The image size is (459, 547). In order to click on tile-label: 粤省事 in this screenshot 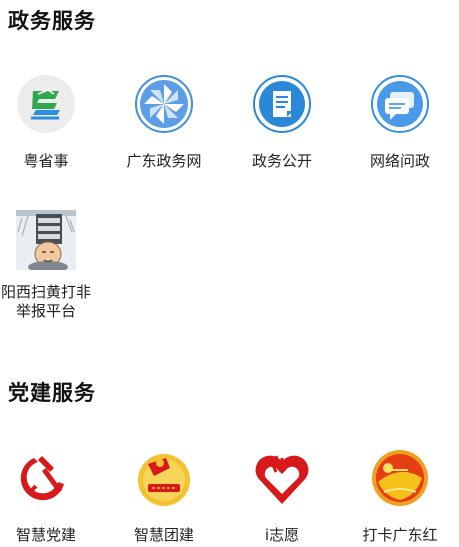, I will do `click(46, 161)`.